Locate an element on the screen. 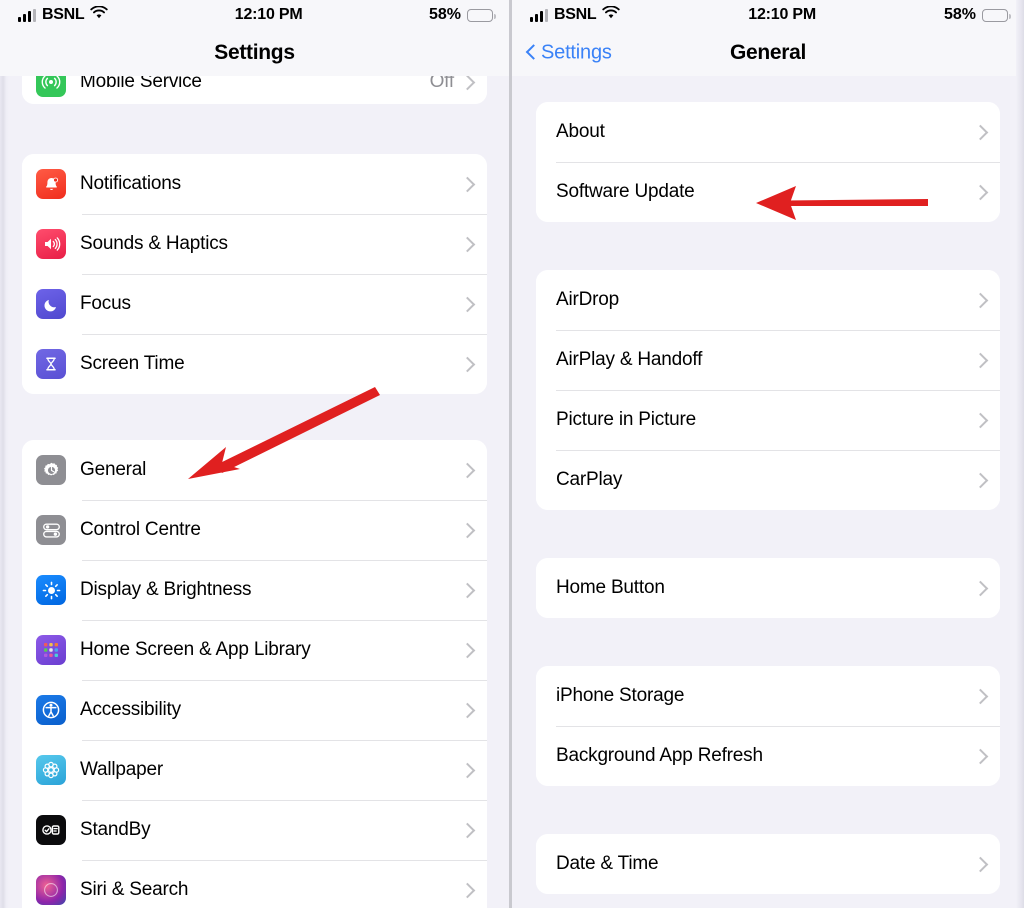 The height and width of the screenshot is (908, 1024). group-about: About Software Update is located at coordinates (768, 162).